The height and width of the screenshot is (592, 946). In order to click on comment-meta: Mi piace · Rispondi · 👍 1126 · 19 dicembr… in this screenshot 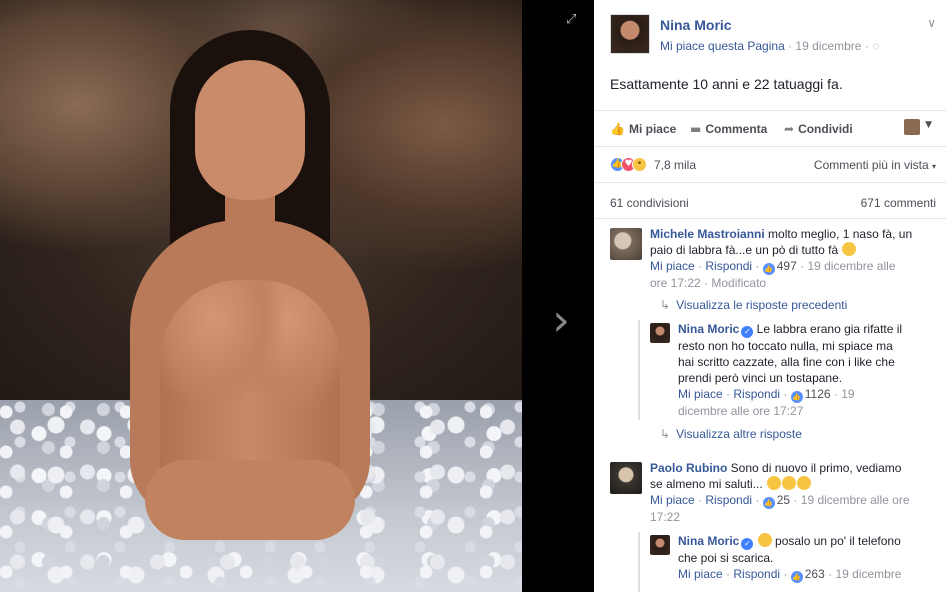, I will do `click(792, 402)`.